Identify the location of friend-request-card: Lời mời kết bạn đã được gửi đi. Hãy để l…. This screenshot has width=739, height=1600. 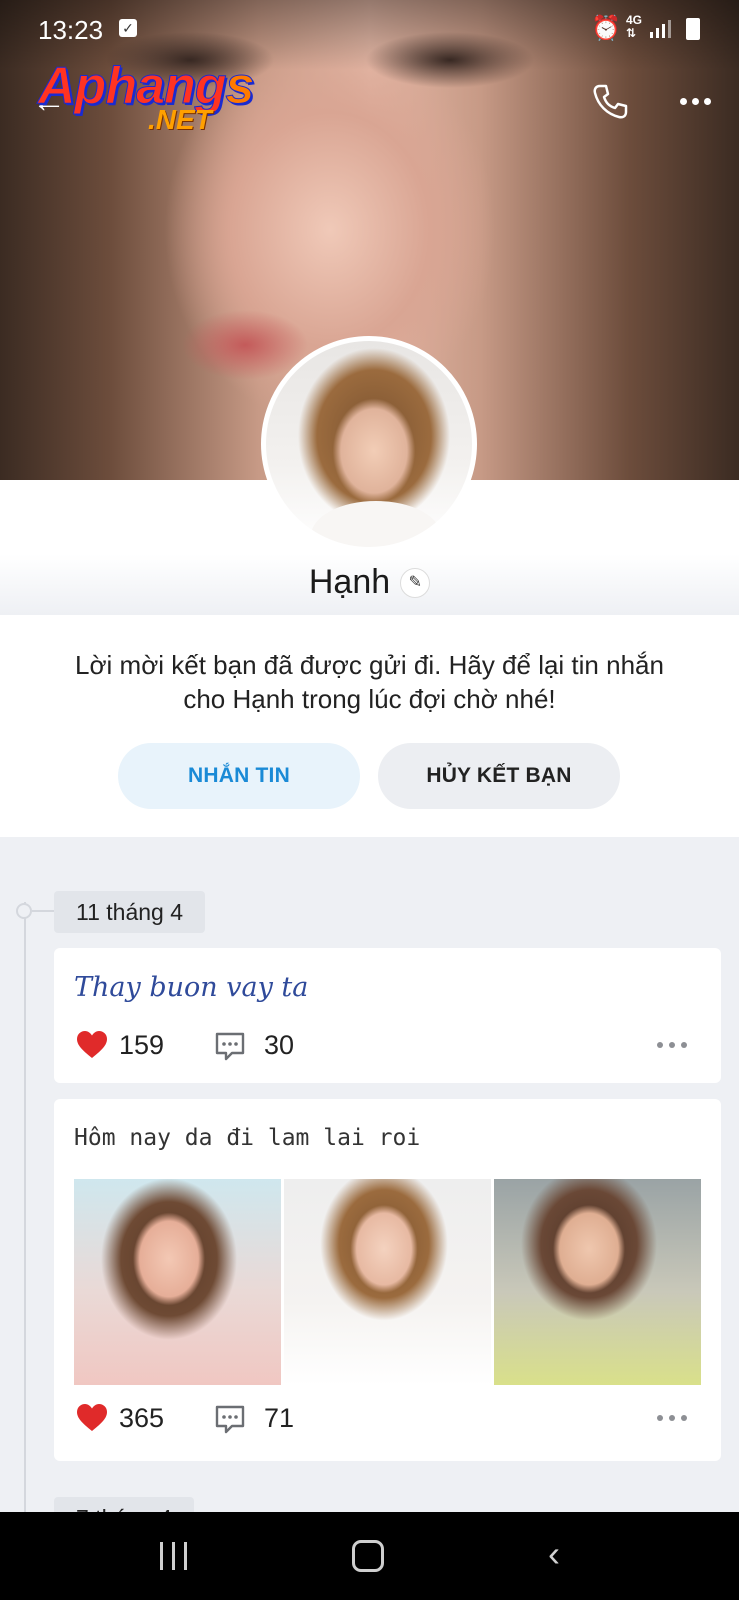
(369, 726).